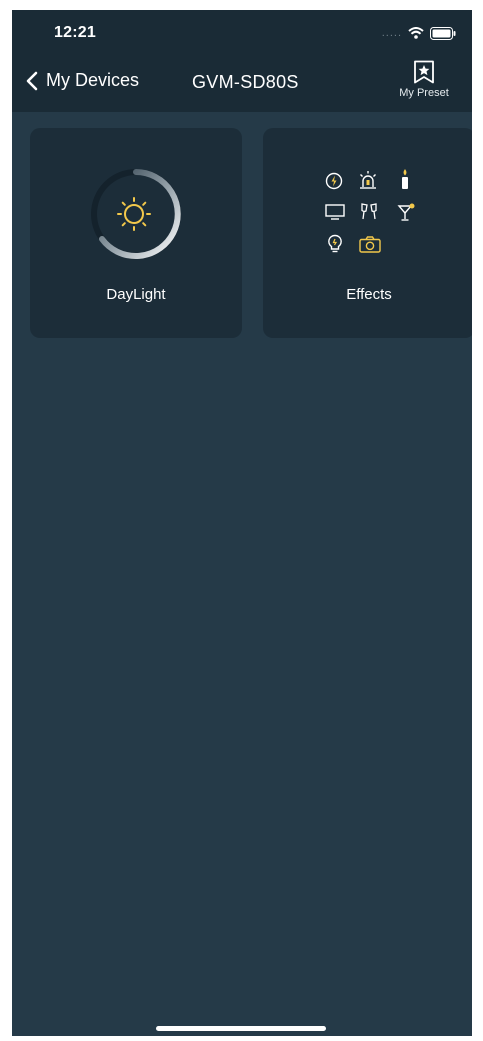 The height and width of the screenshot is (1041, 483). Describe the element at coordinates (406, 212) in the screenshot. I see `cocktail-icon` at that location.